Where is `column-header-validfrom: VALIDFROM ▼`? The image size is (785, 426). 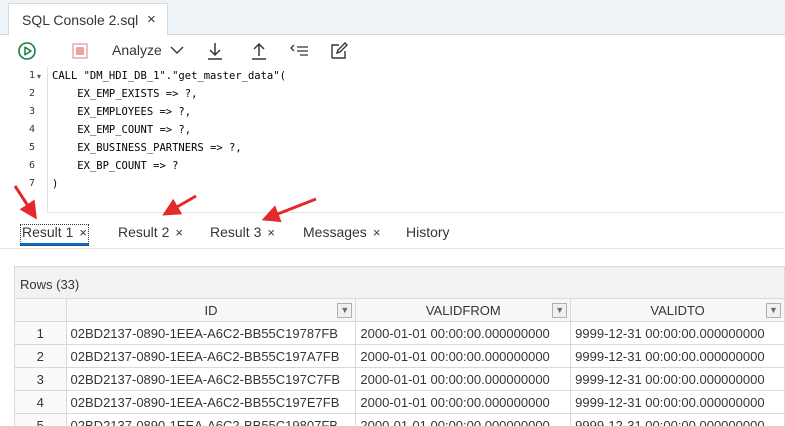
column-header-validfrom: VALIDFROM ▼ is located at coordinates (463, 310).